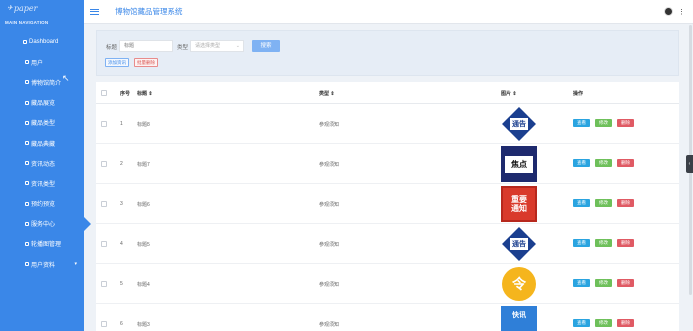  What do you see at coordinates (143, 325) in the screenshot?
I see `row-title: 标题3` at bounding box center [143, 325].